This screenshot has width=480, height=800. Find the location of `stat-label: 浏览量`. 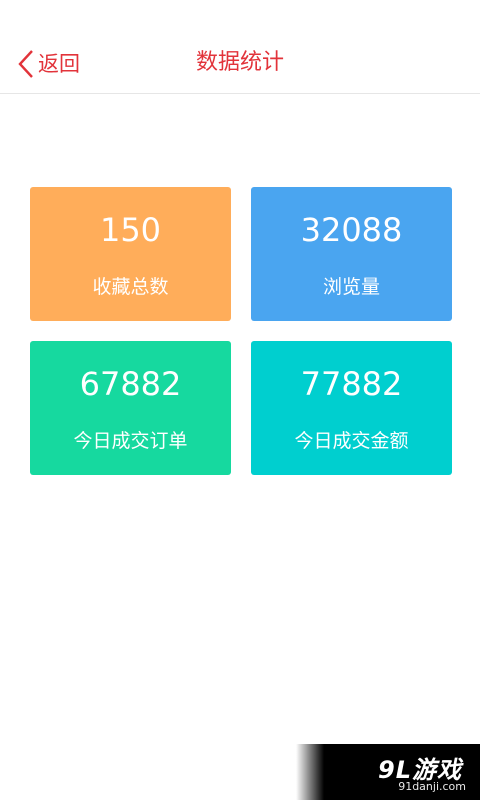

stat-label: 浏览量 is located at coordinates (351, 287).